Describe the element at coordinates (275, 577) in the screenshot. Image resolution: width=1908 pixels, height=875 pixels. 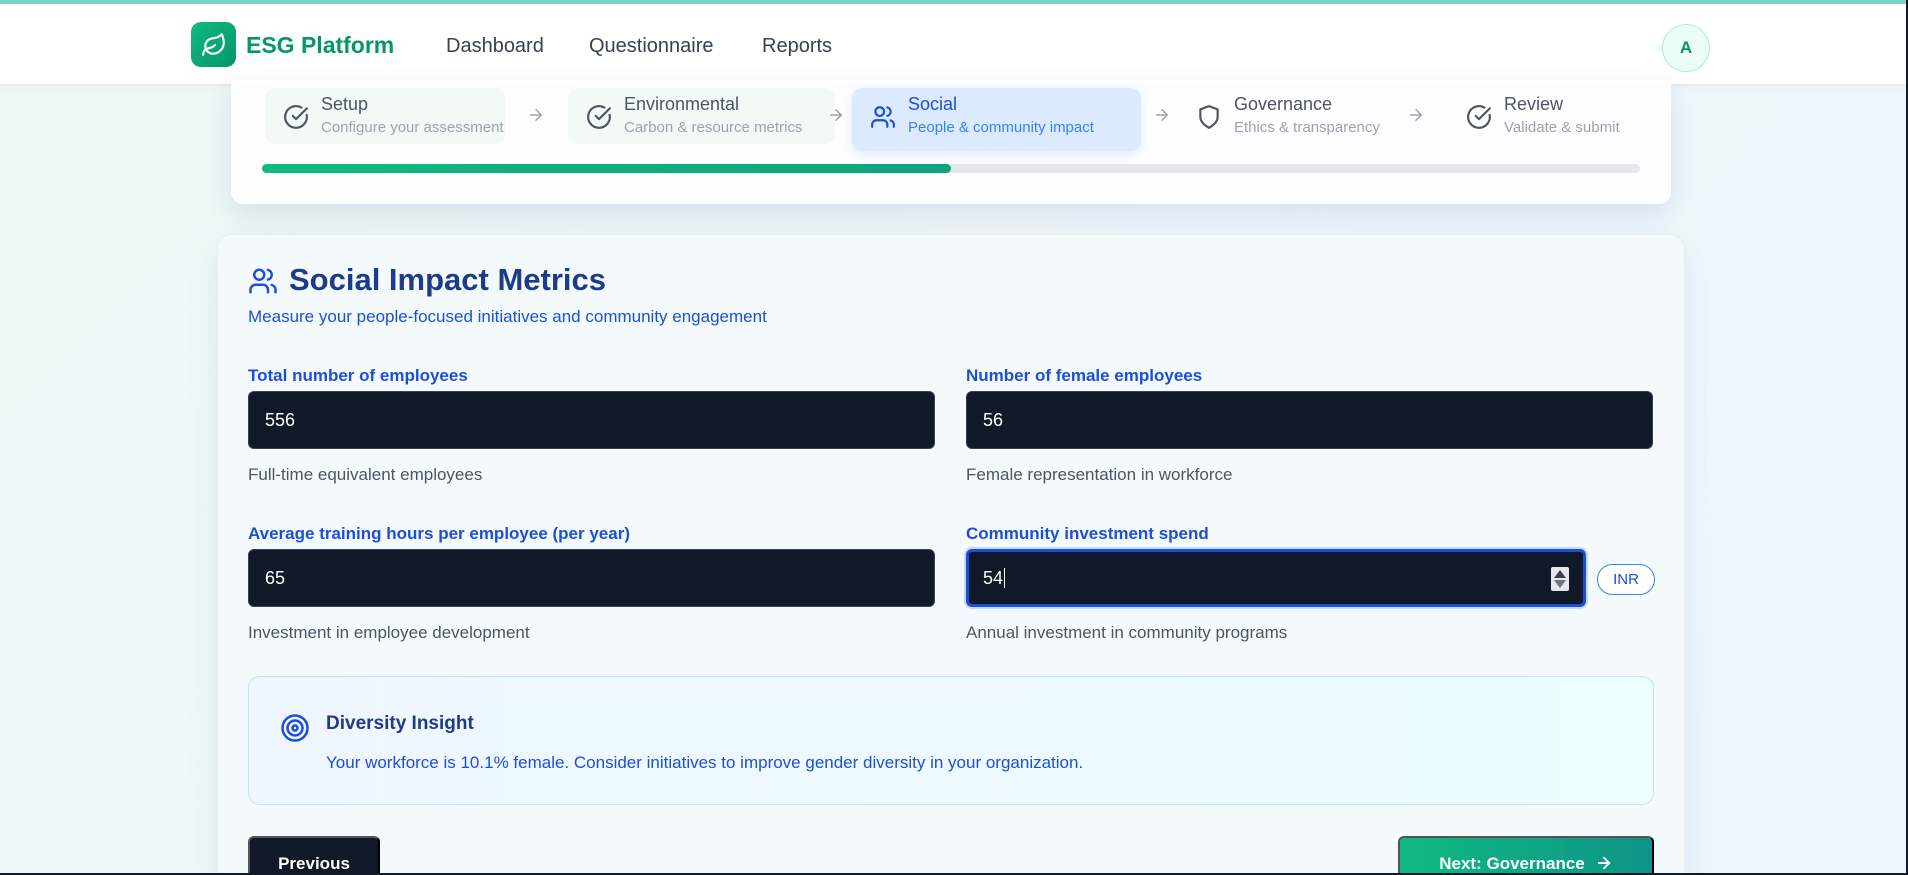
I see `training-hours-value: 65` at that location.